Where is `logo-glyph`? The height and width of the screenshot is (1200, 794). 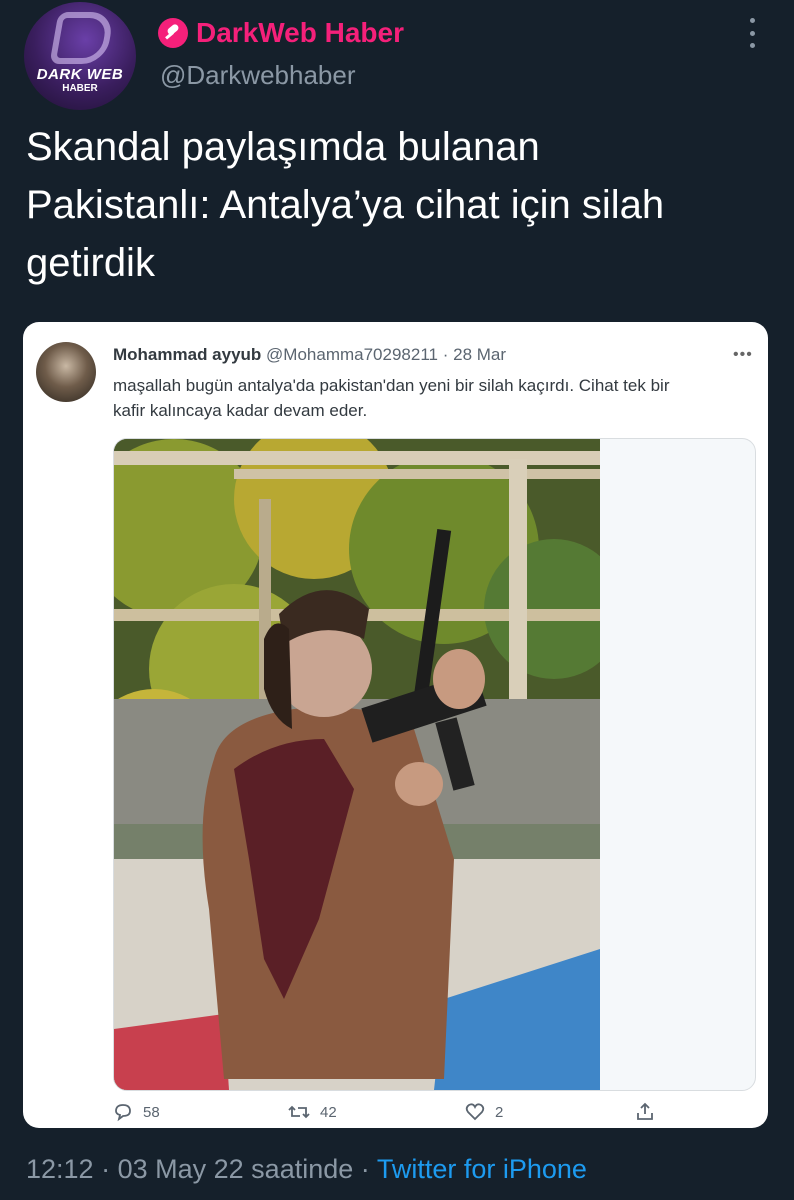
logo-glyph is located at coordinates (82, 38).